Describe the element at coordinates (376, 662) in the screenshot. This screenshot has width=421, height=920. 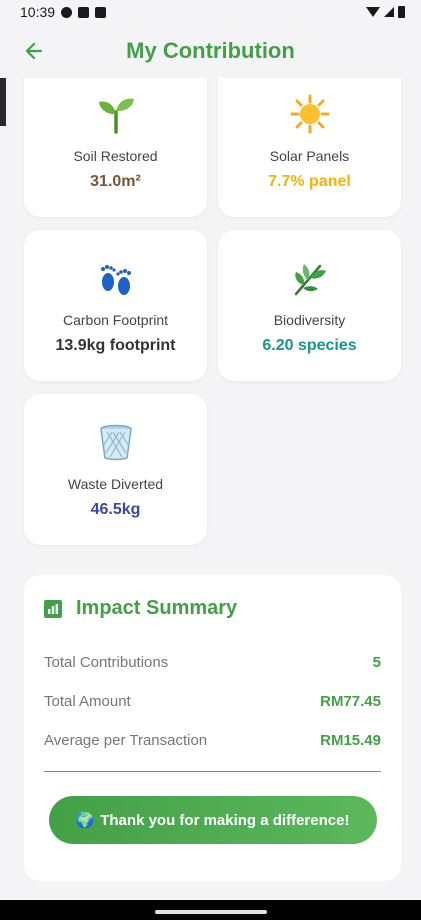
I see `stat-value: 5` at that location.